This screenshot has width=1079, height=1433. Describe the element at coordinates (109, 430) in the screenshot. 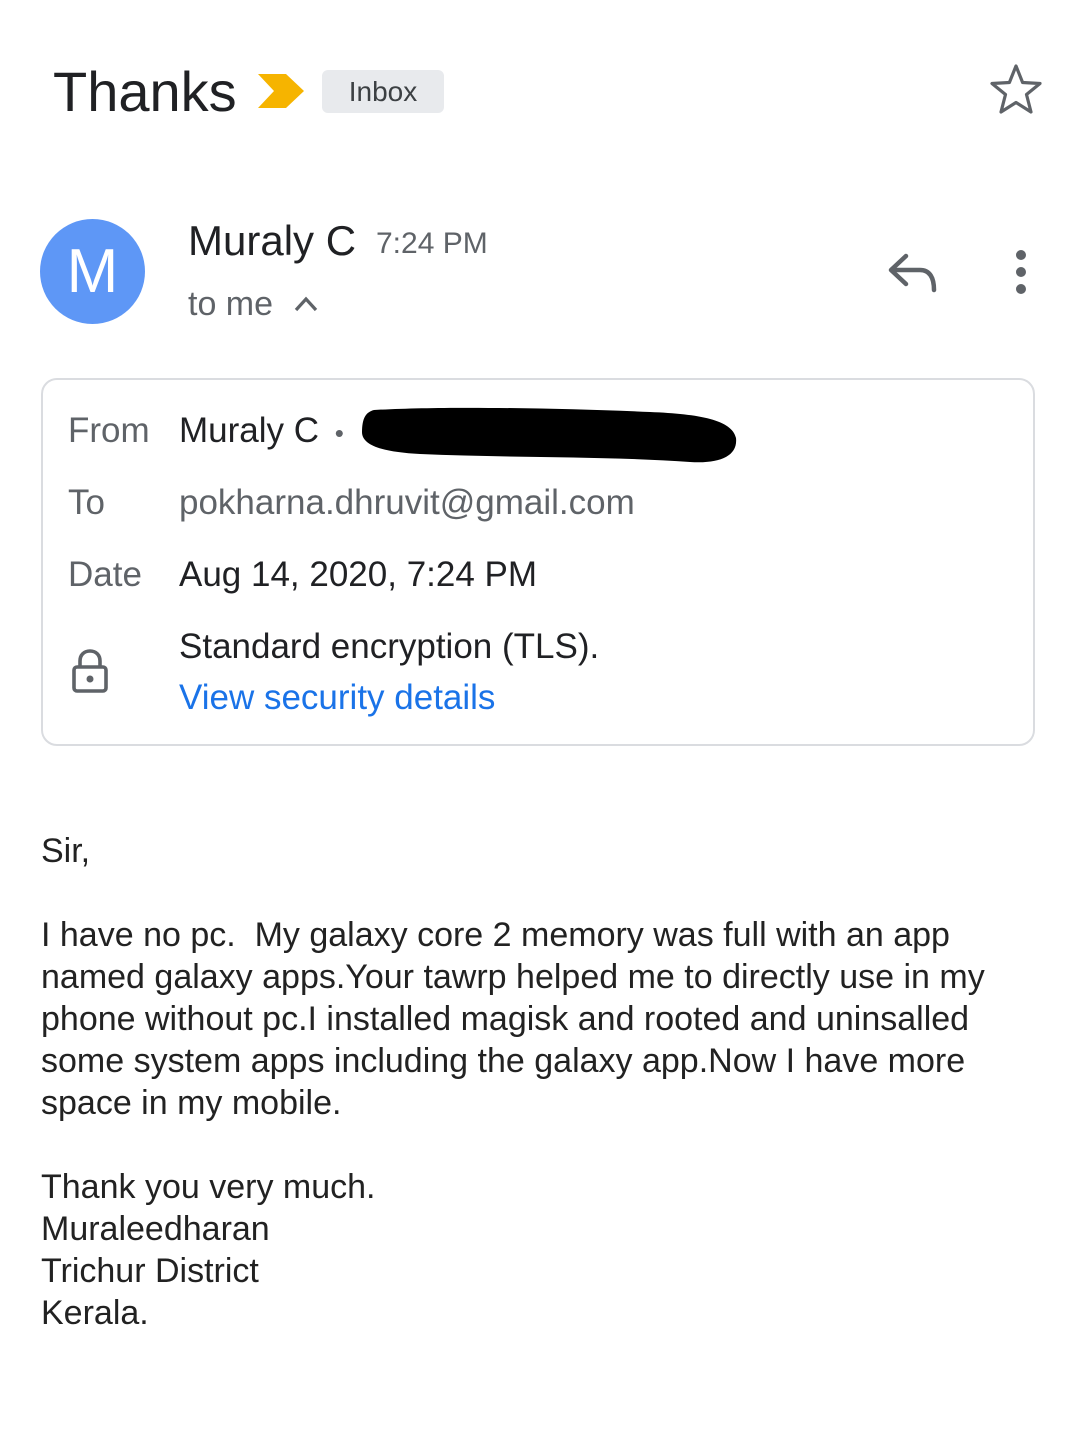

I see `from-label: From` at that location.